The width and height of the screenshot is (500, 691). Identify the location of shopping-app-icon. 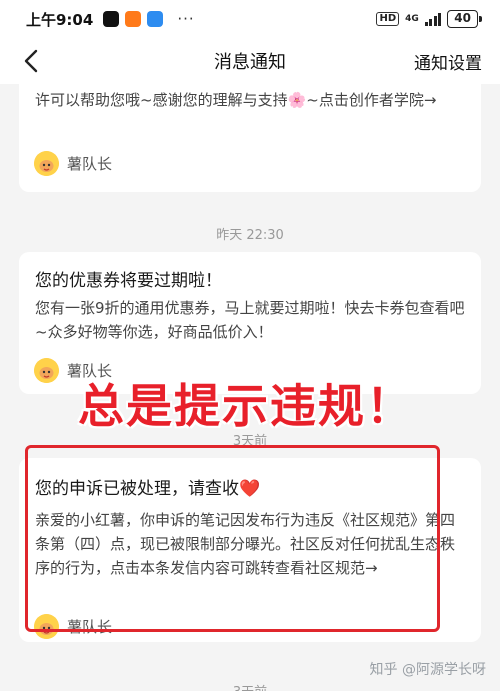
(133, 19).